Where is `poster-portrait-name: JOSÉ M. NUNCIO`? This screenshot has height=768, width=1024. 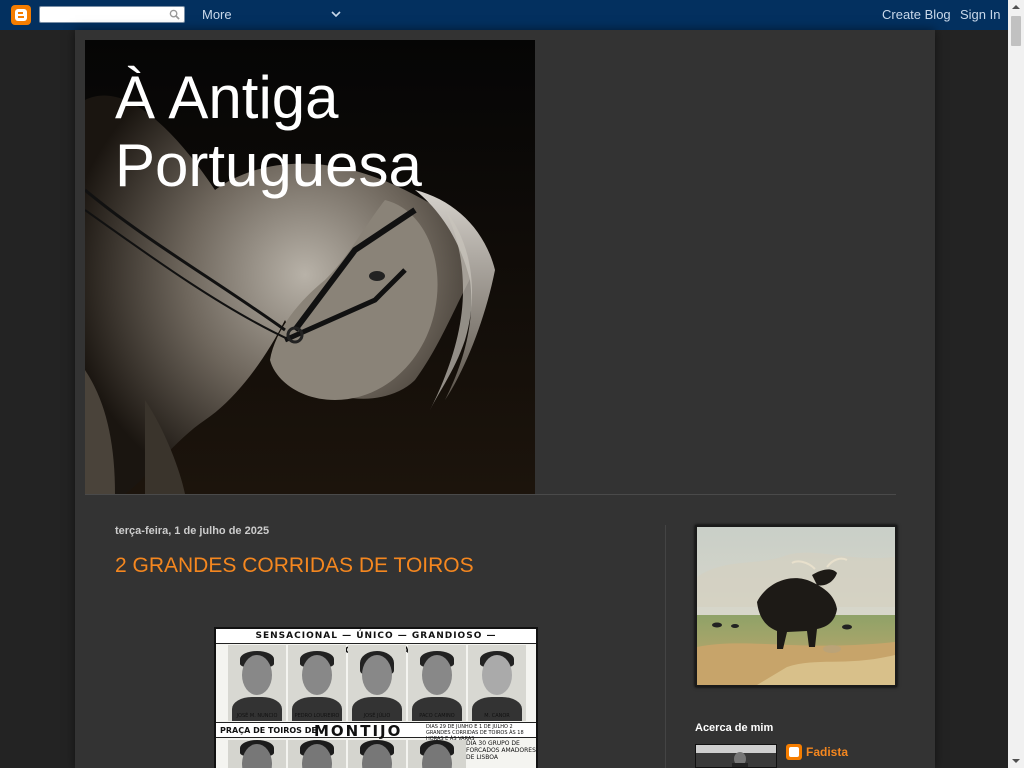 poster-portrait-name: JOSÉ M. NUNCIO is located at coordinates (257, 716).